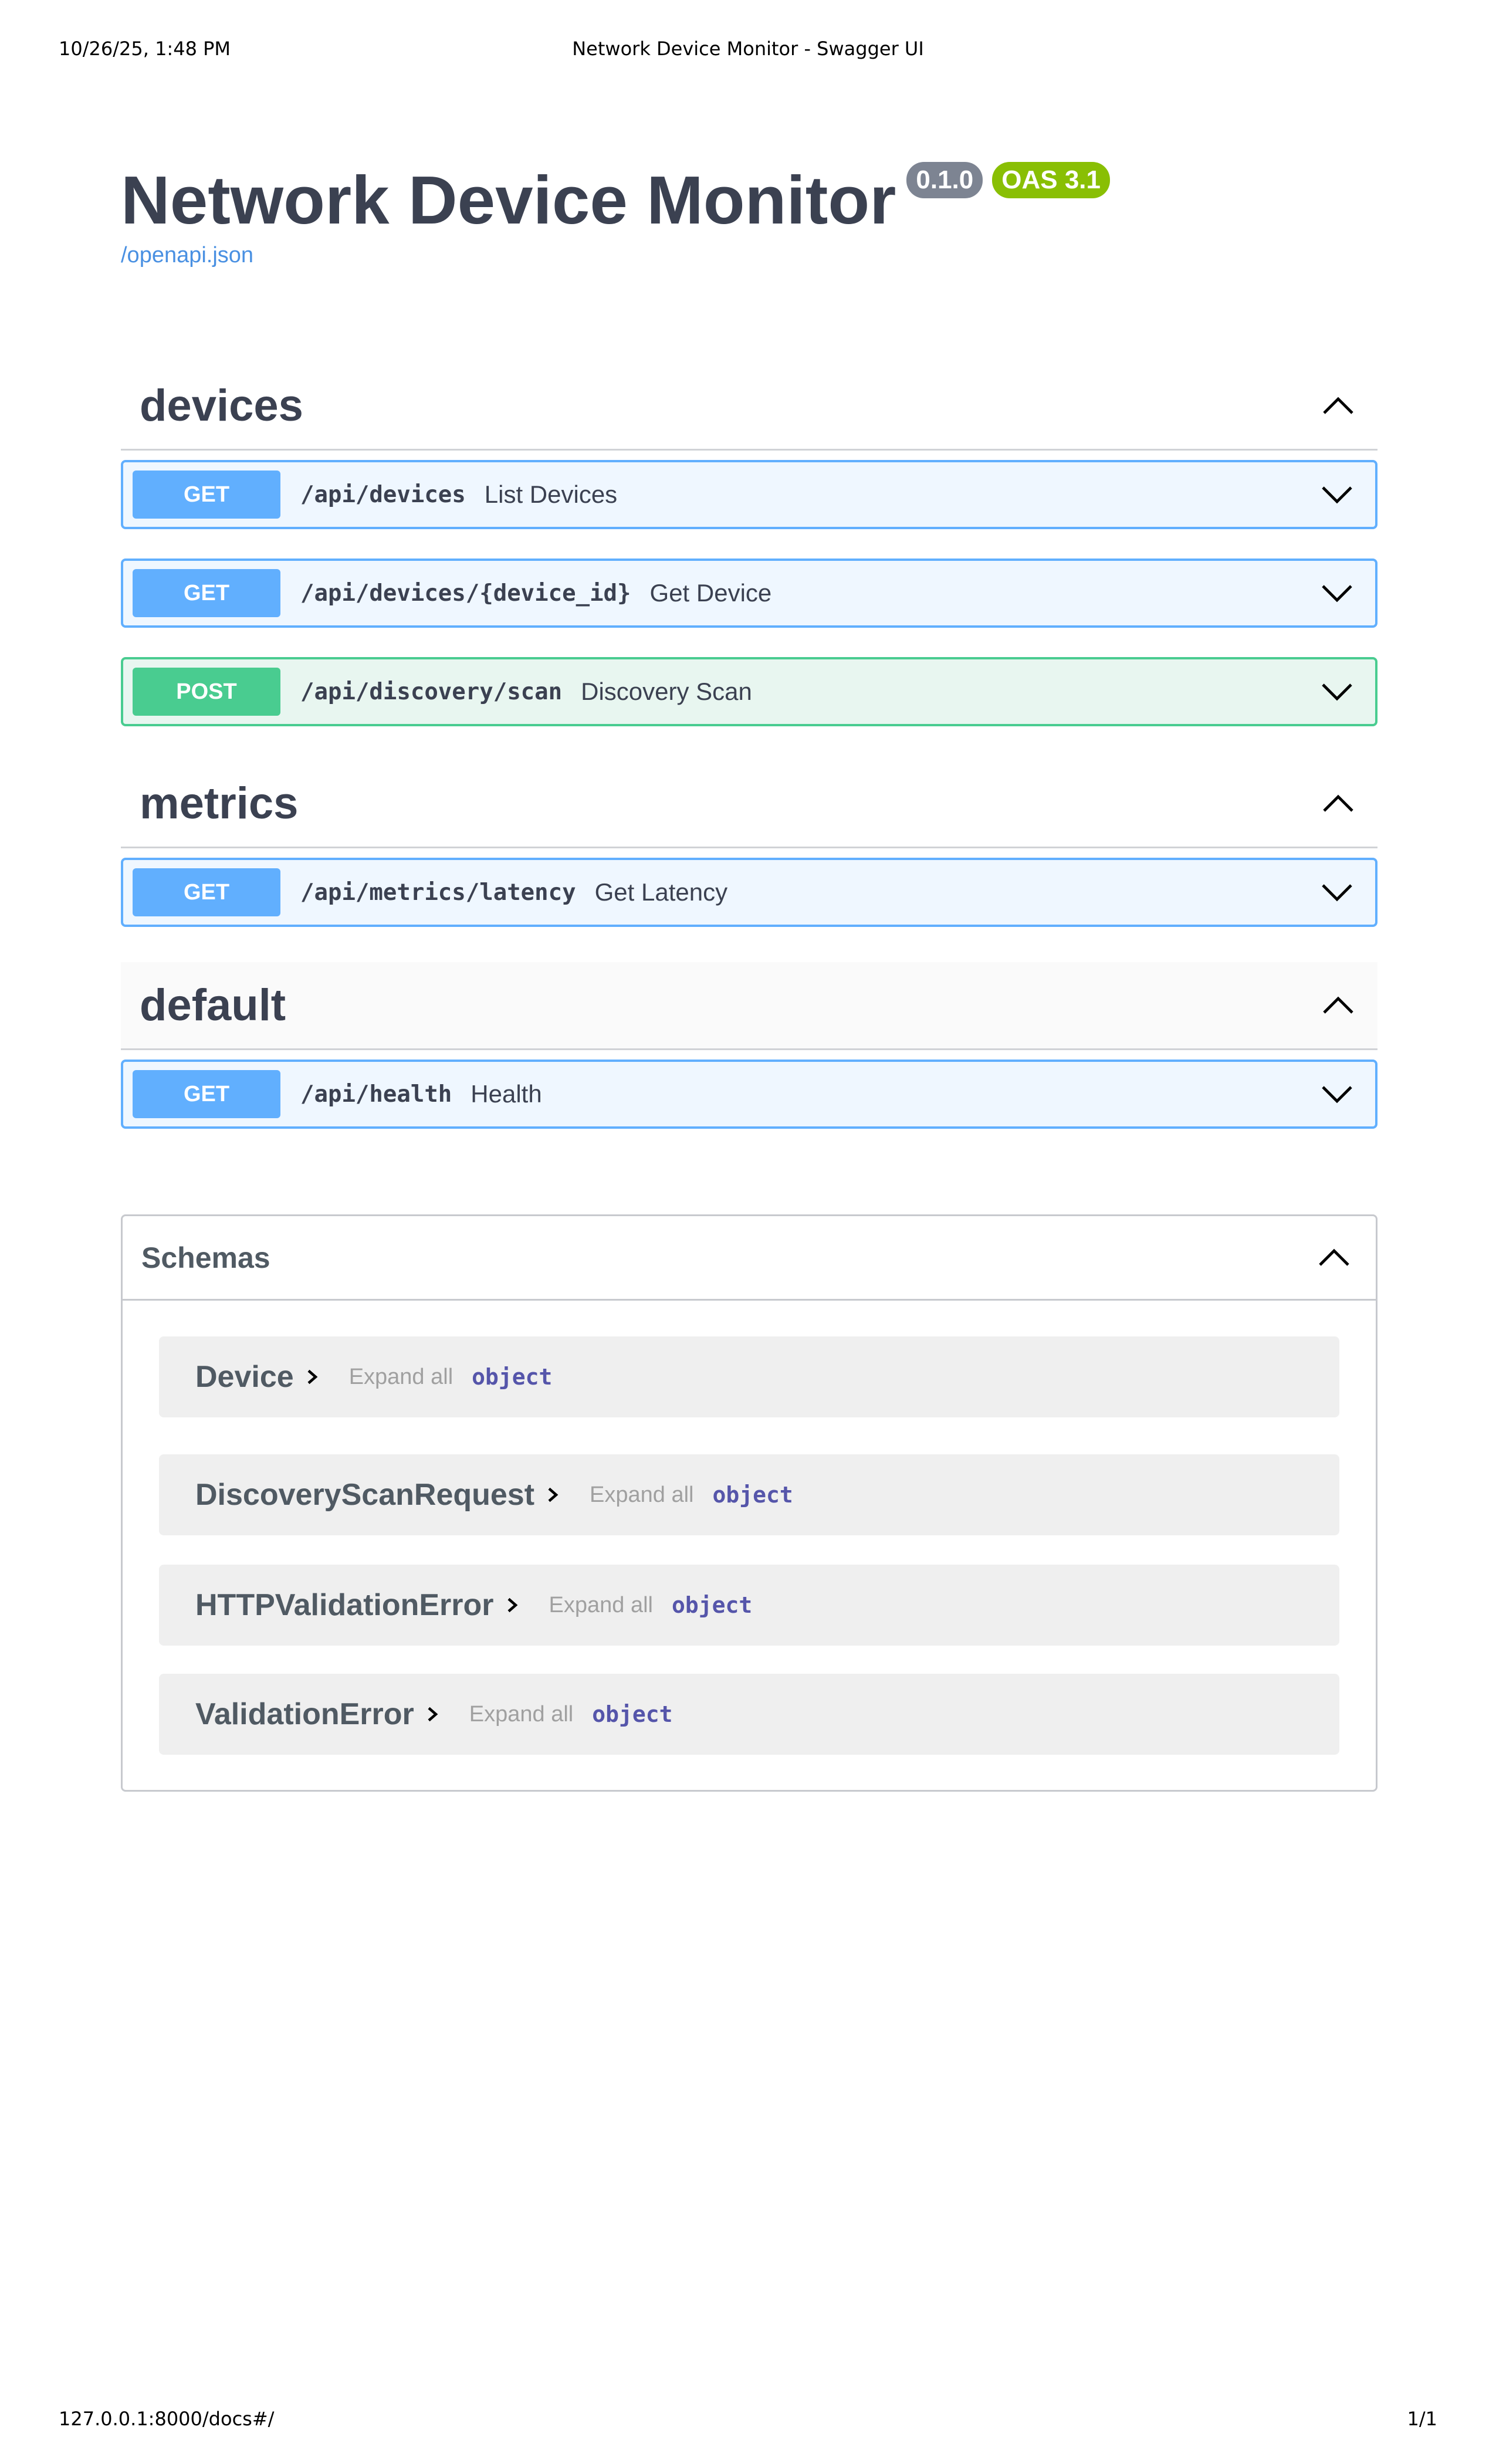 This screenshot has width=1496, height=2464. Describe the element at coordinates (944, 180) in the screenshot. I see `version-badge: 0.1.0` at that location.